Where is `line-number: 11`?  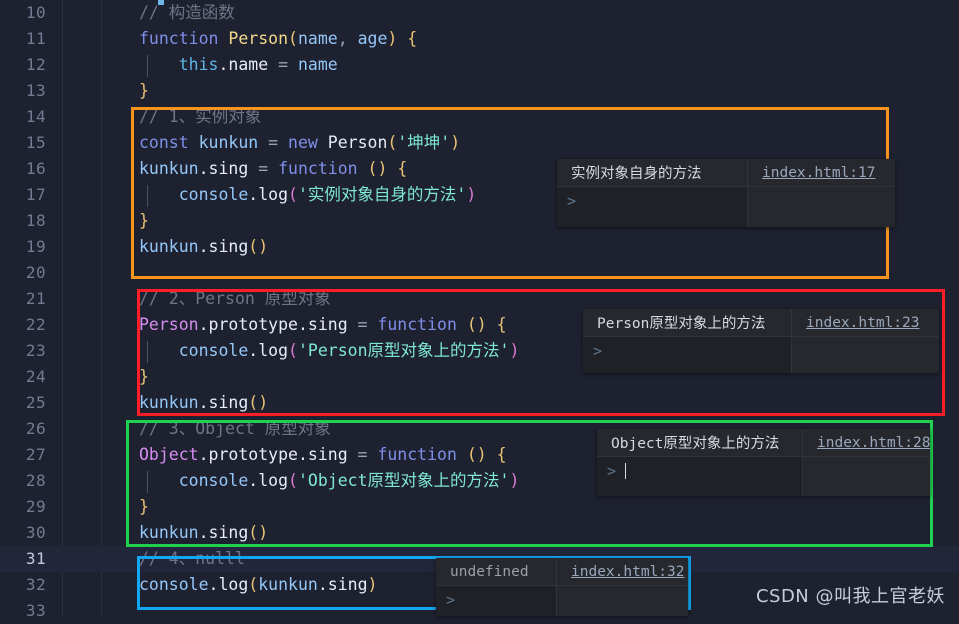 line-number: 11 is located at coordinates (35, 38).